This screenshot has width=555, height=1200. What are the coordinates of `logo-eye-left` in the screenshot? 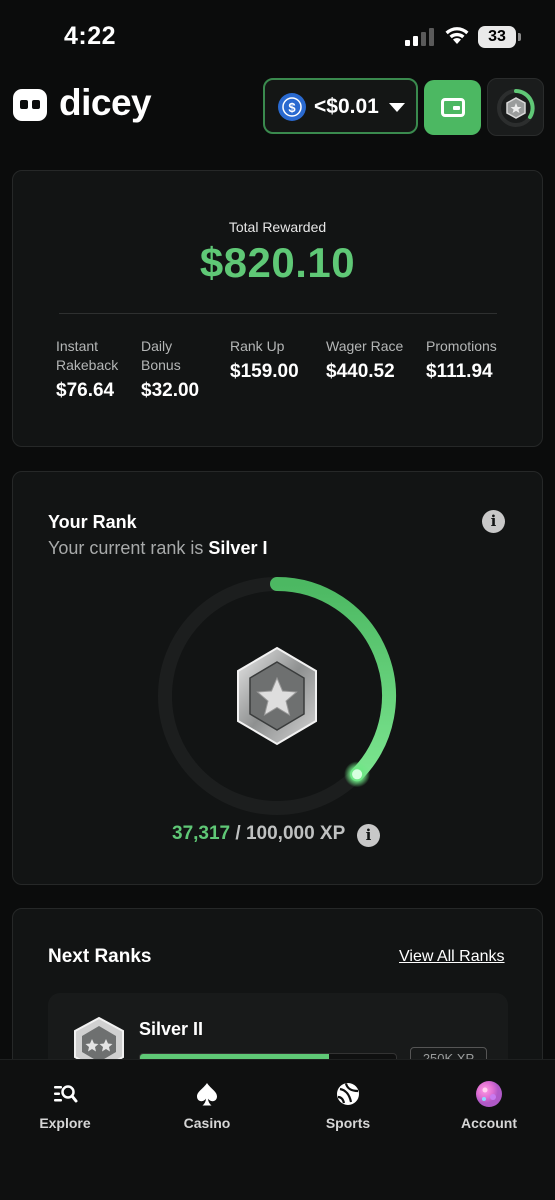 It's located at (24, 104).